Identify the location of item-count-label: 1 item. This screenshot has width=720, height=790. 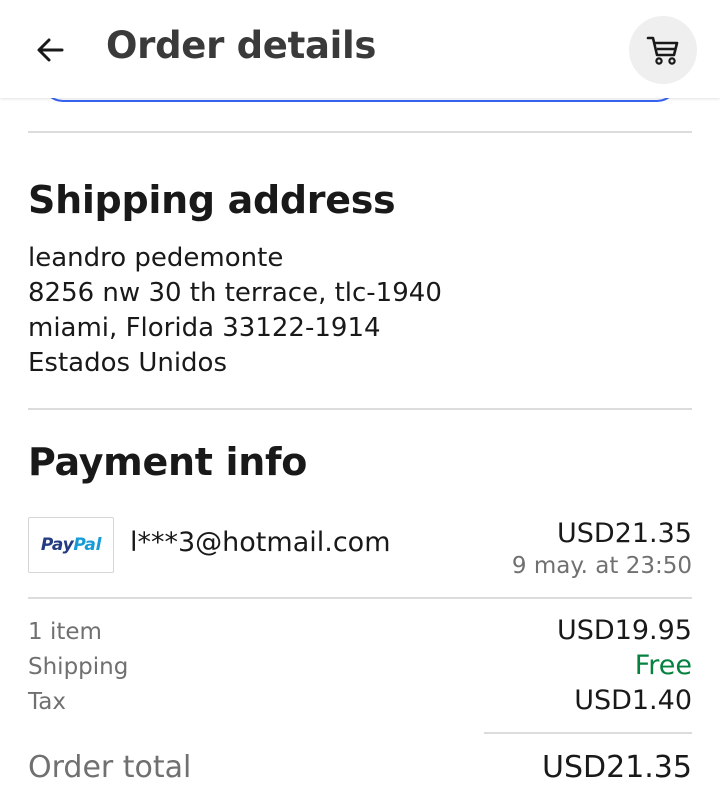
(65, 632).